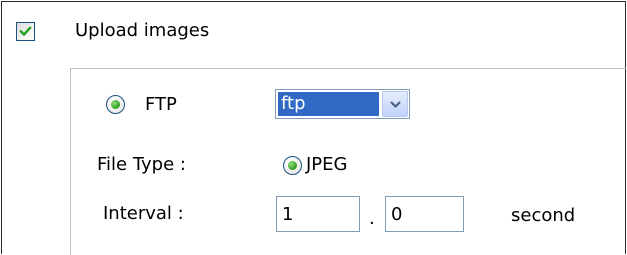 The width and height of the screenshot is (627, 255). I want to click on ftp-radio, so click(115, 104).